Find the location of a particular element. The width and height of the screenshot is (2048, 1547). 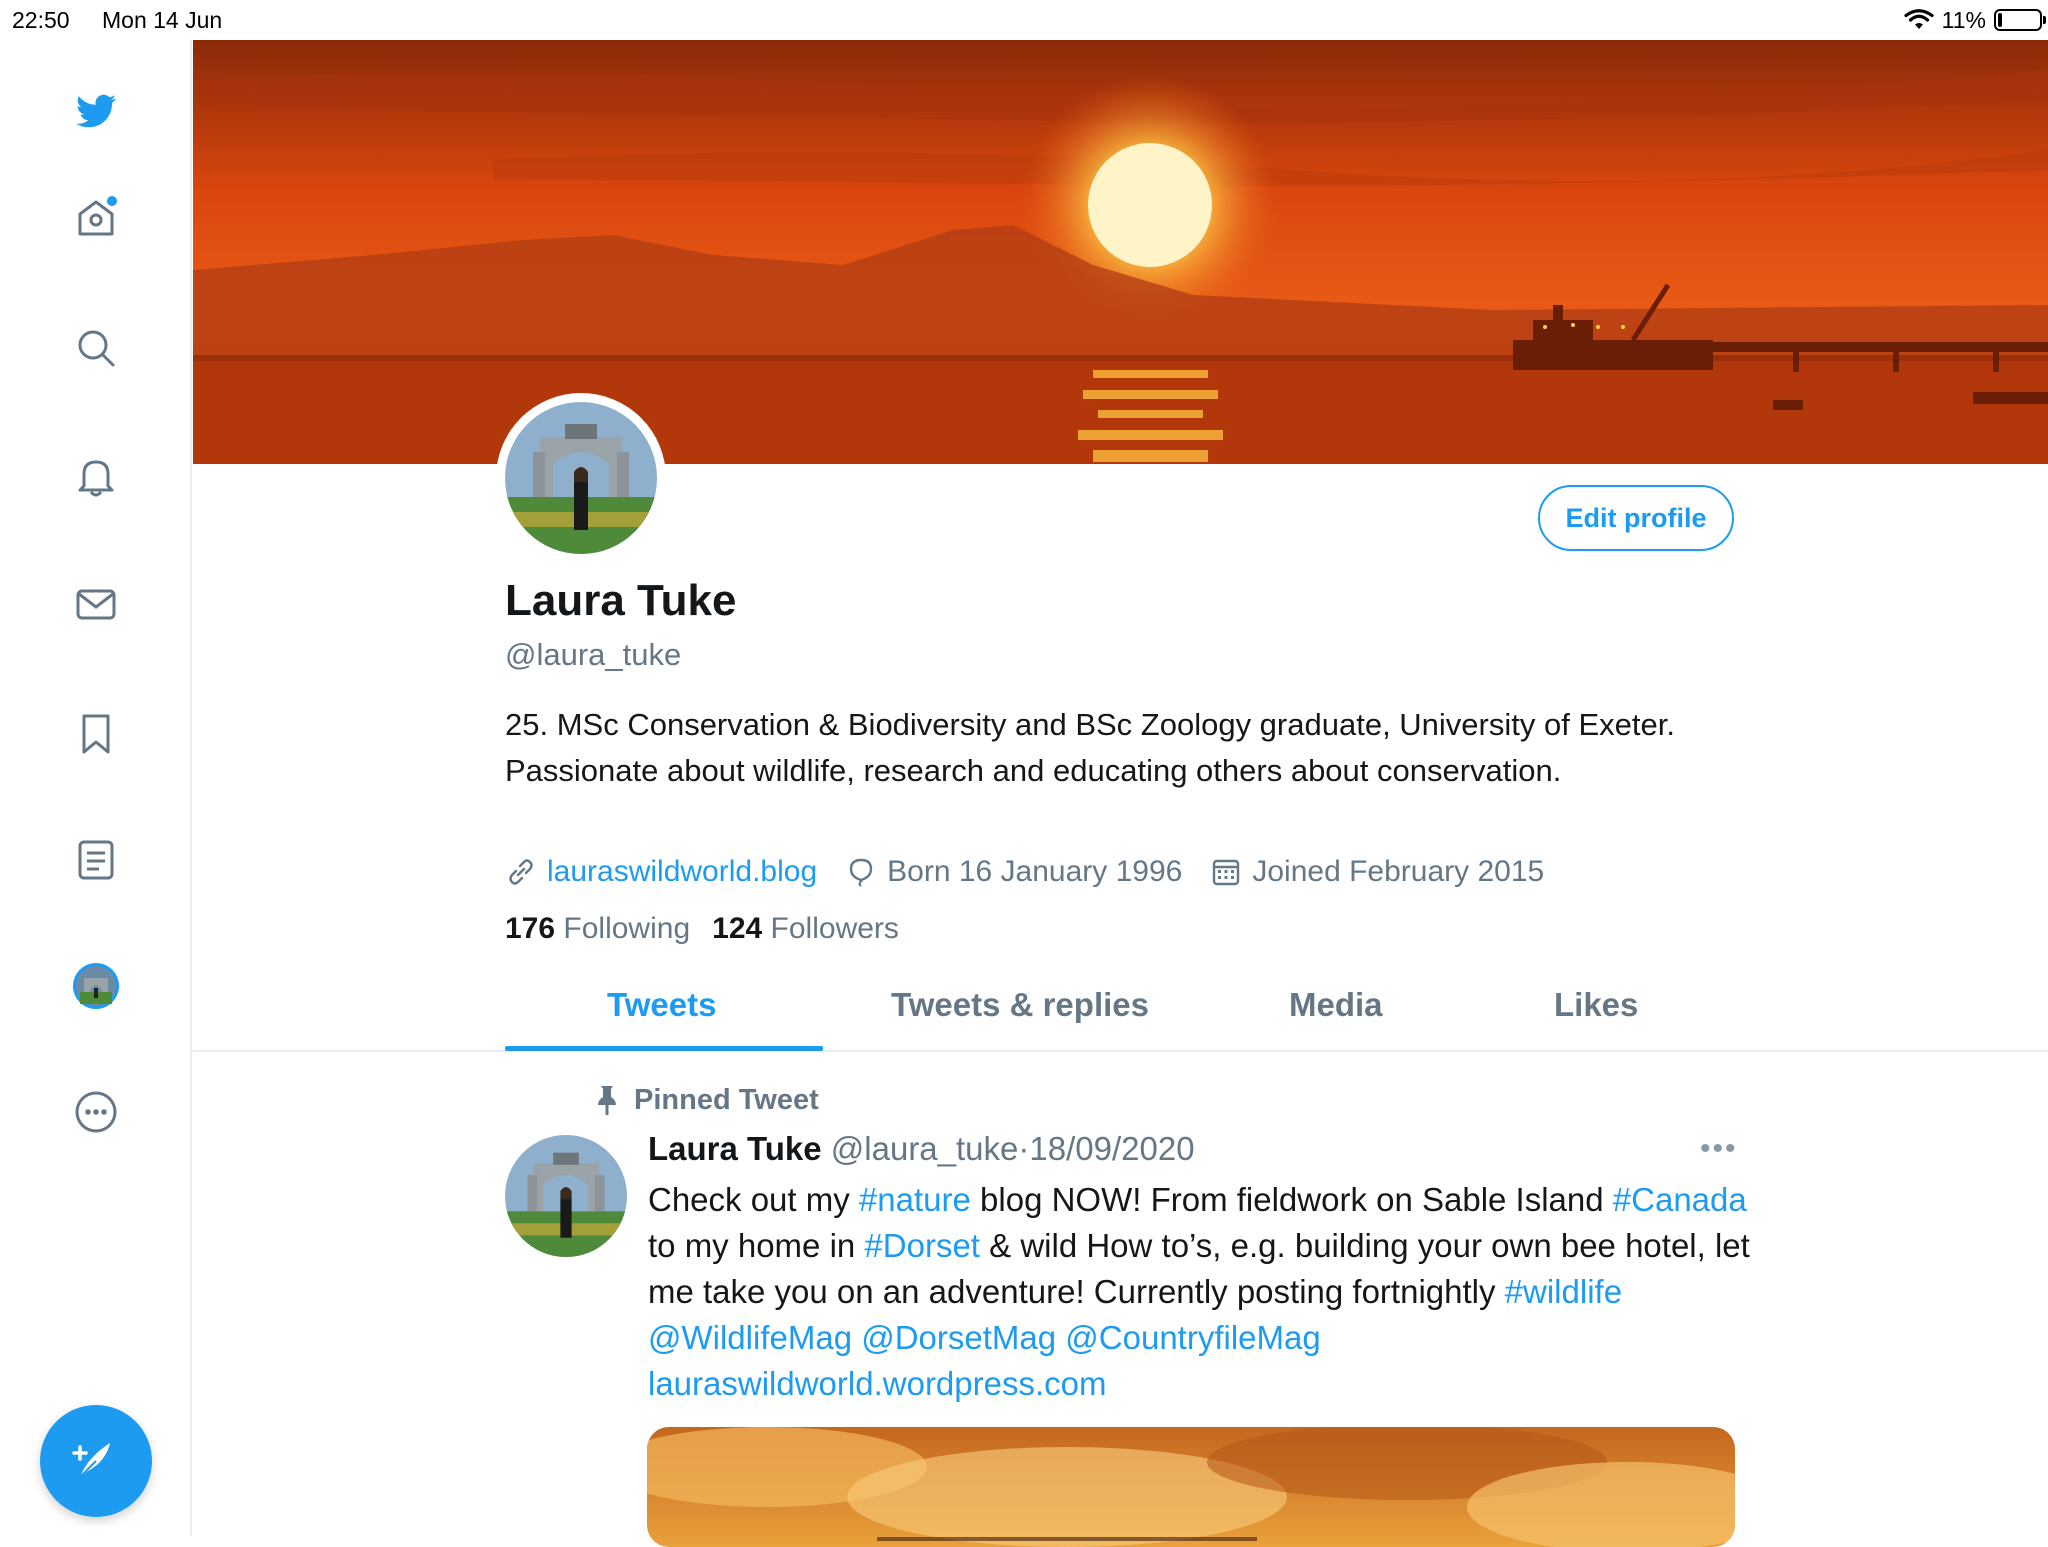

home-icon is located at coordinates (96, 218).